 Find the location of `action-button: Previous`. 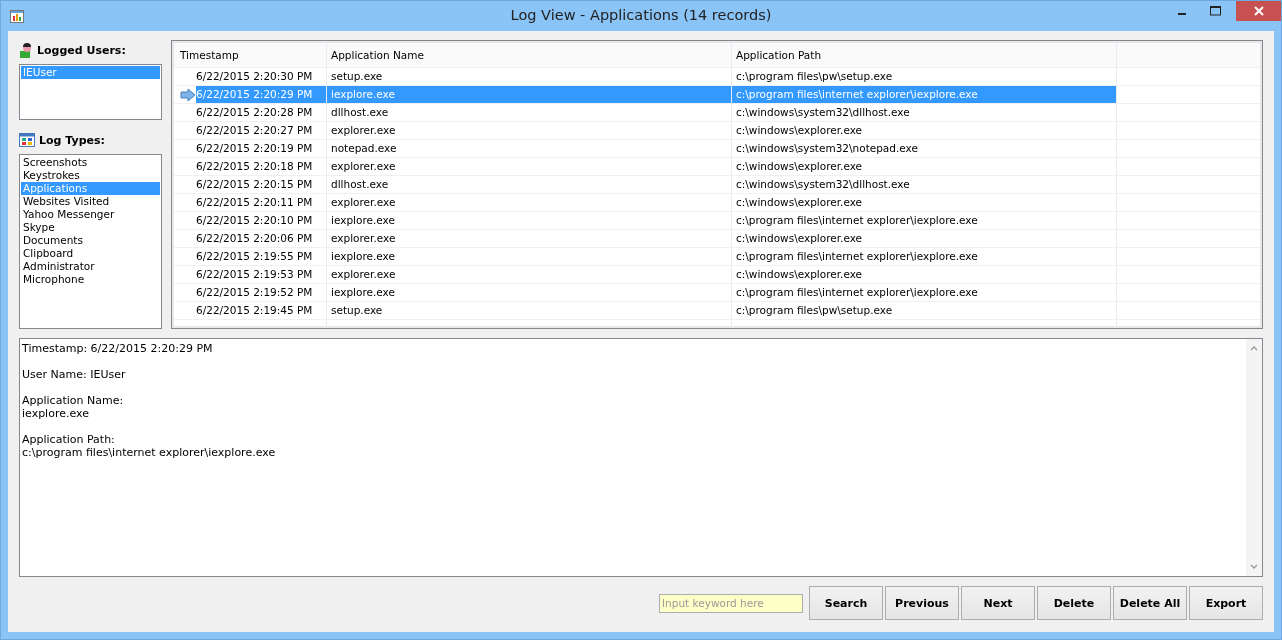

action-button: Previous is located at coordinates (922, 603).